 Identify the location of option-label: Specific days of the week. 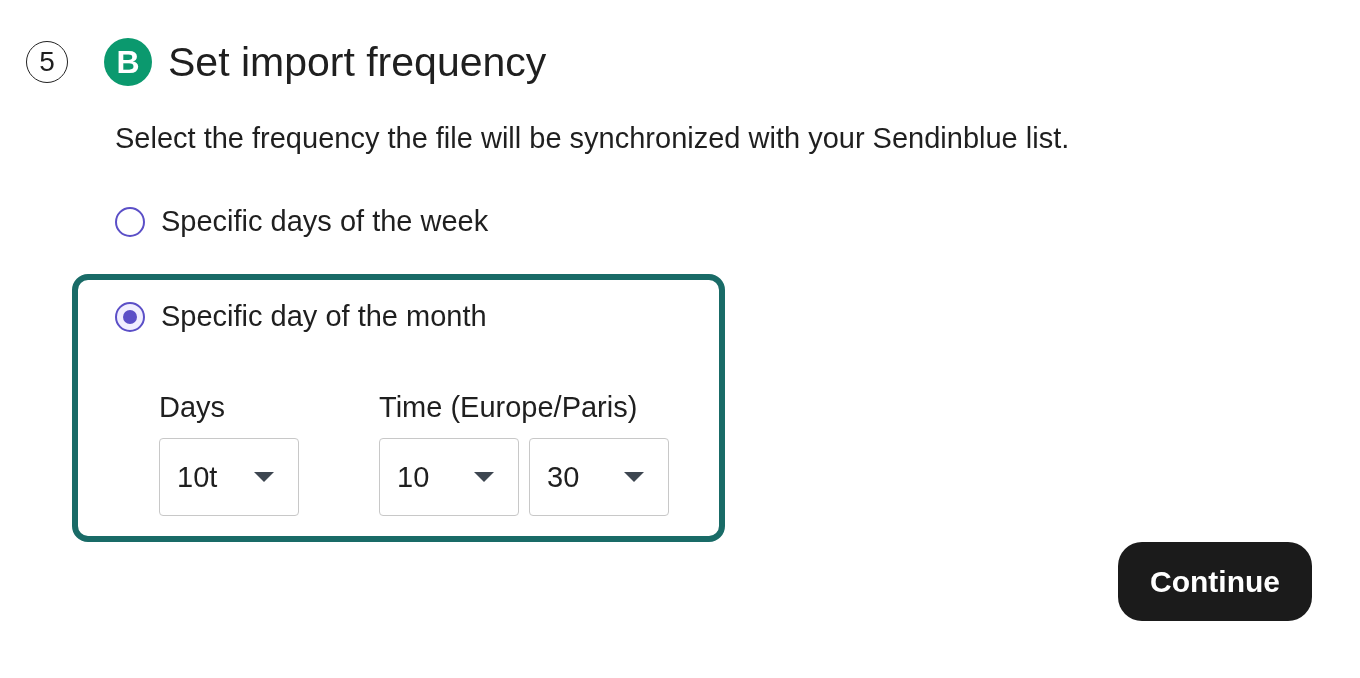
(325, 221).